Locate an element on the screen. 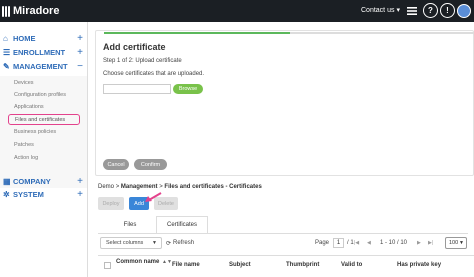  dialog-title: Add certificate is located at coordinates (134, 47).